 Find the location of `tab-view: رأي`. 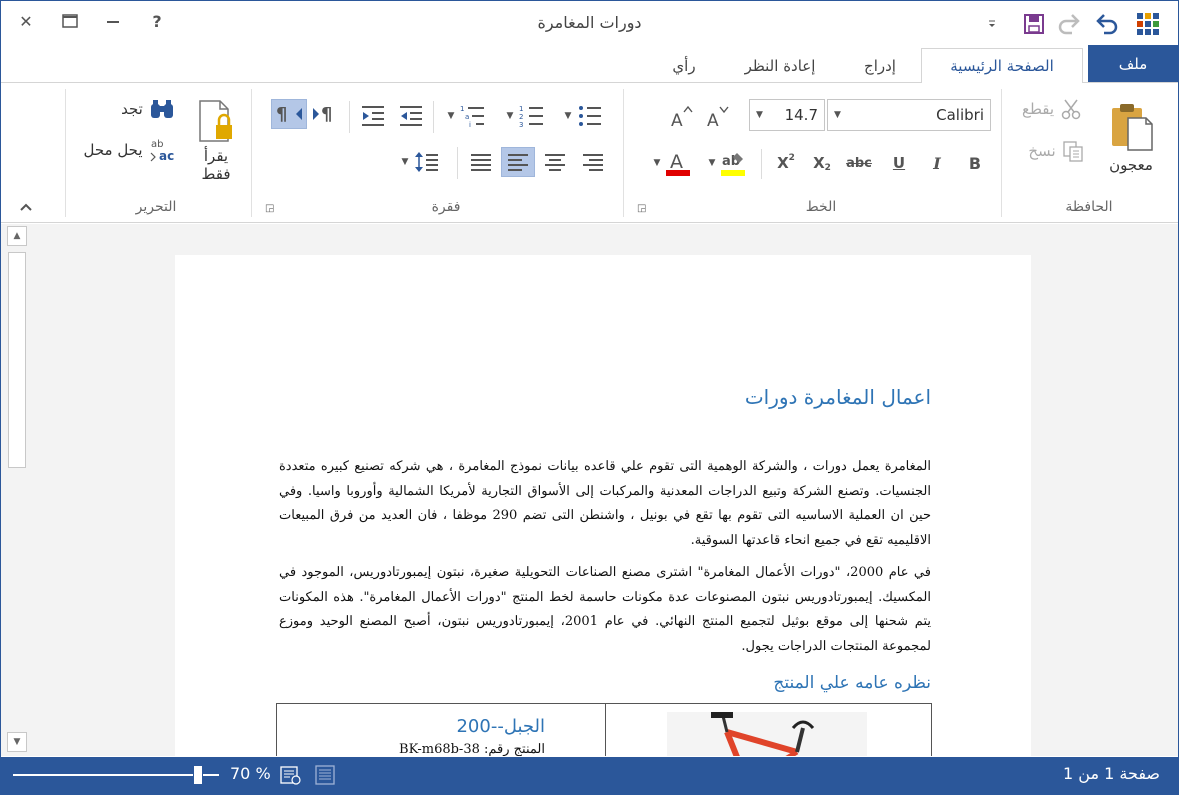

tab-view: رأي is located at coordinates (684, 66).